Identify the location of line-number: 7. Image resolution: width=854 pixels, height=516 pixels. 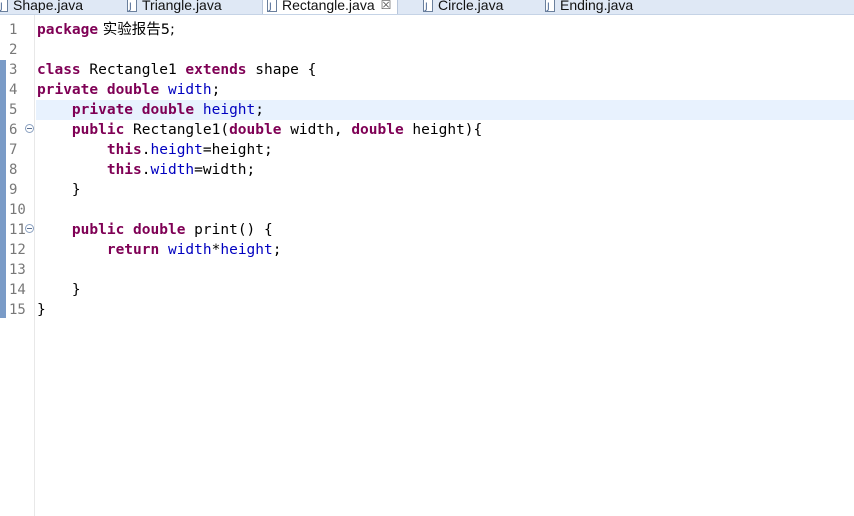
(13, 150).